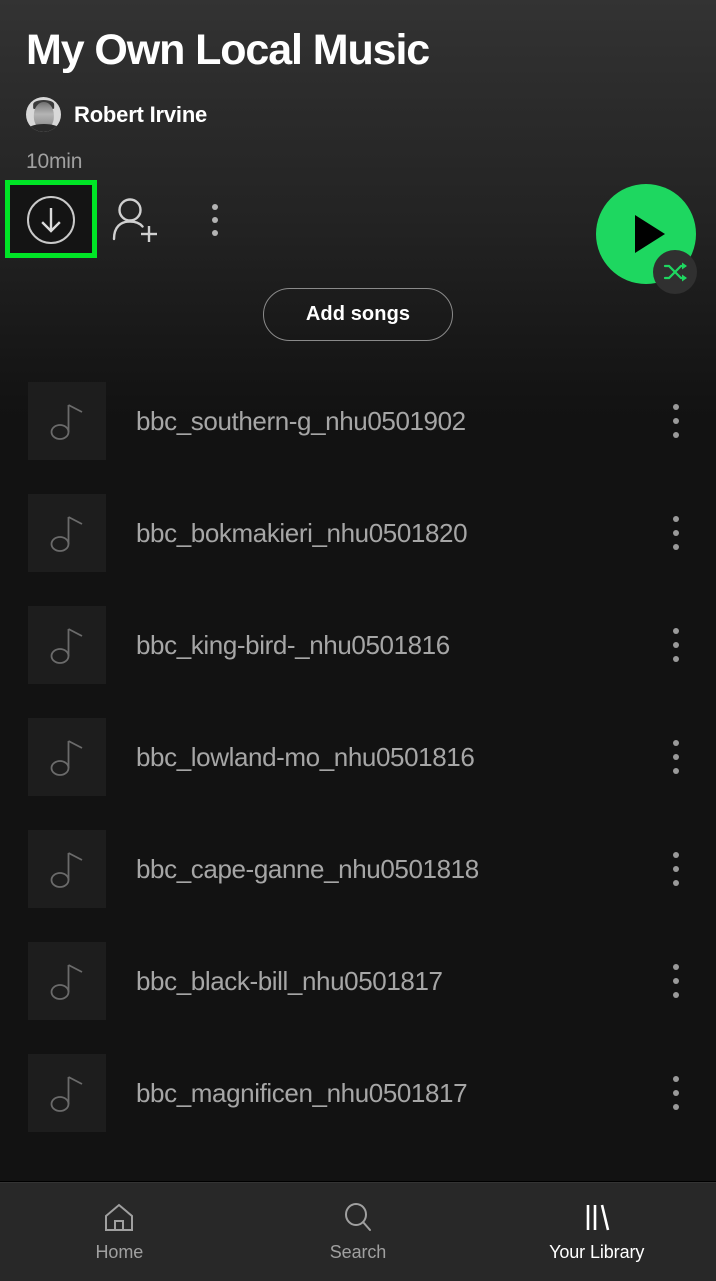 The image size is (716, 1281). Describe the element at coordinates (54, 162) in the screenshot. I see `playlist-duration: 10min` at that location.